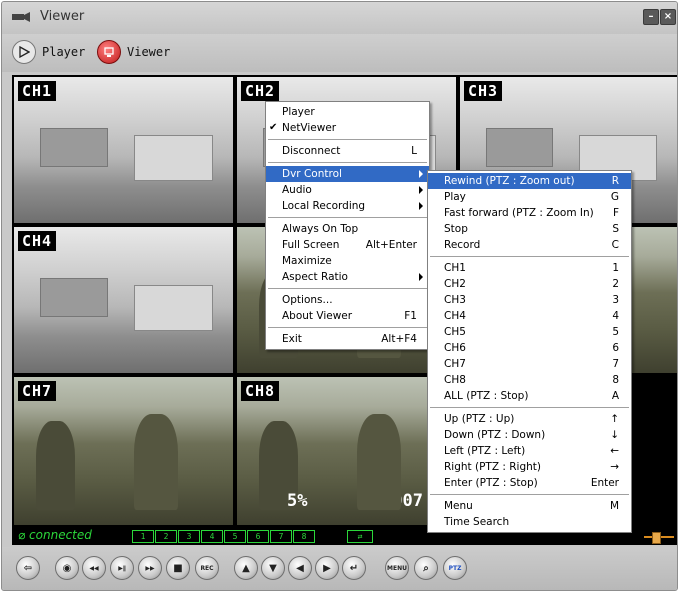 The width and height of the screenshot is (679, 592). What do you see at coordinates (354, 568) in the screenshot?
I see `enter-button: ↵` at bounding box center [354, 568].